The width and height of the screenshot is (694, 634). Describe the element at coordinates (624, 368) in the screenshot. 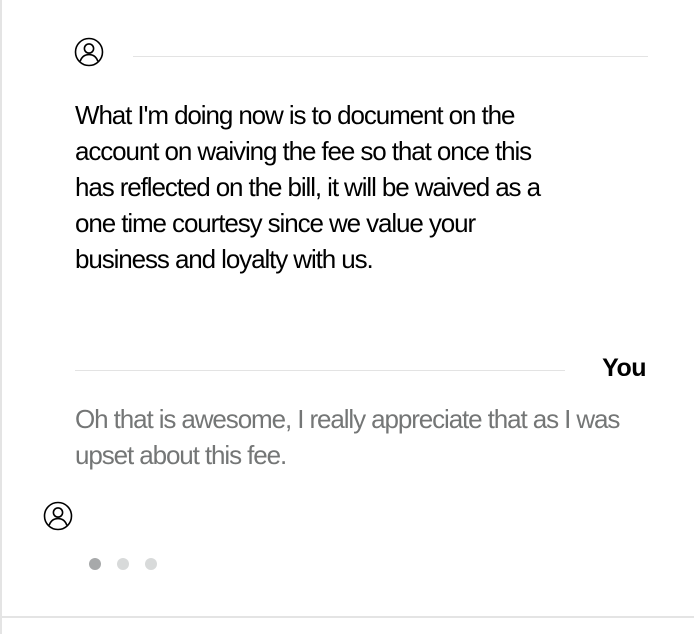

I see `user-sender-label: You` at that location.